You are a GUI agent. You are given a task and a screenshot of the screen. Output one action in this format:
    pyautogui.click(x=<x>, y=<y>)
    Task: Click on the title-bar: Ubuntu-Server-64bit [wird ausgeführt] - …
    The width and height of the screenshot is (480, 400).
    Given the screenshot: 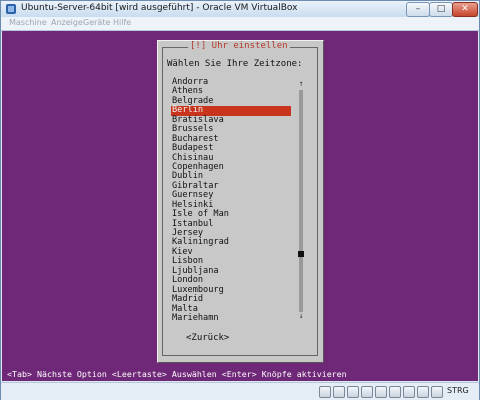 What is the action you would take?
    pyautogui.click(x=240, y=9)
    